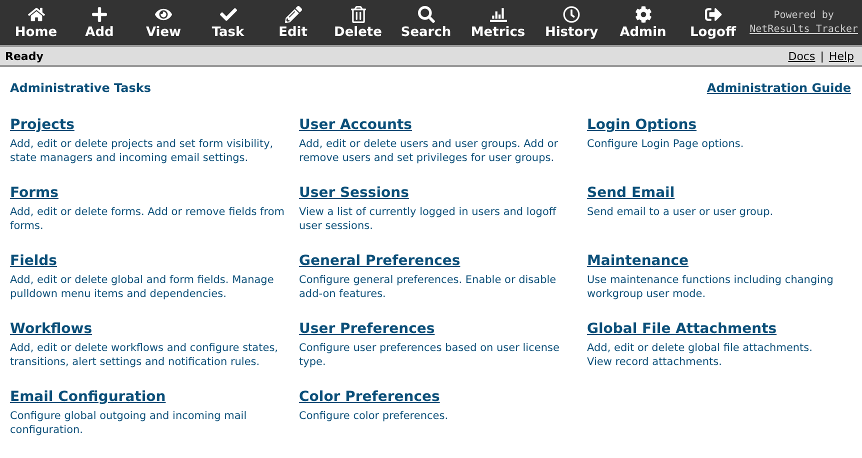 This screenshot has width=862, height=458. I want to click on checkmark-icon, so click(228, 14).